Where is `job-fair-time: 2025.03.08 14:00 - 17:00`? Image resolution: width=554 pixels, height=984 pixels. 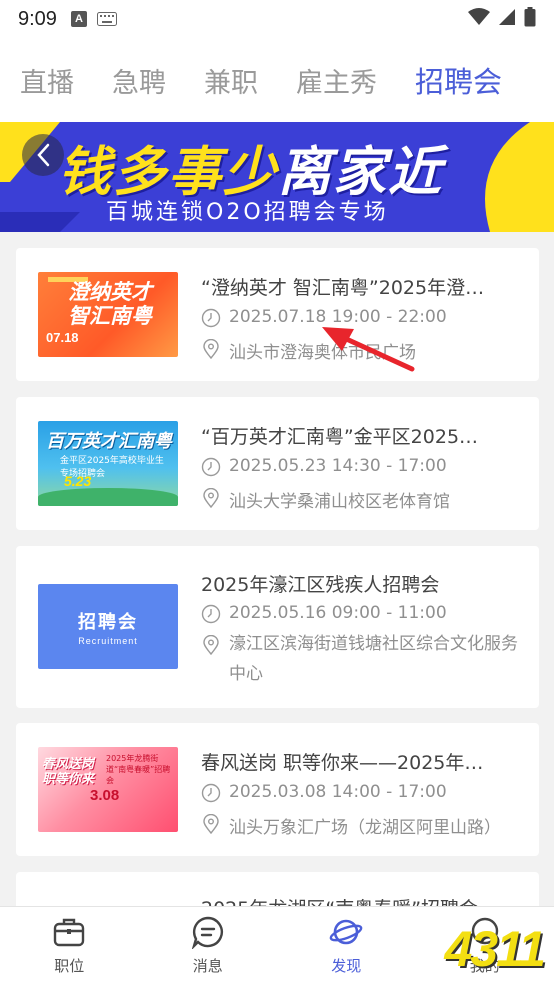 job-fair-time: 2025.03.08 14:00 - 17:00 is located at coordinates (324, 792).